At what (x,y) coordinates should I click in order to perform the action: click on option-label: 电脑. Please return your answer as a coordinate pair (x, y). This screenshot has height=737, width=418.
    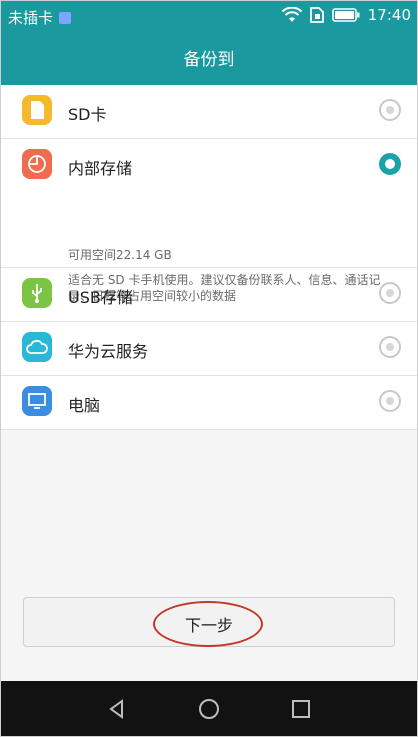
    Looking at the image, I should click on (84, 405).